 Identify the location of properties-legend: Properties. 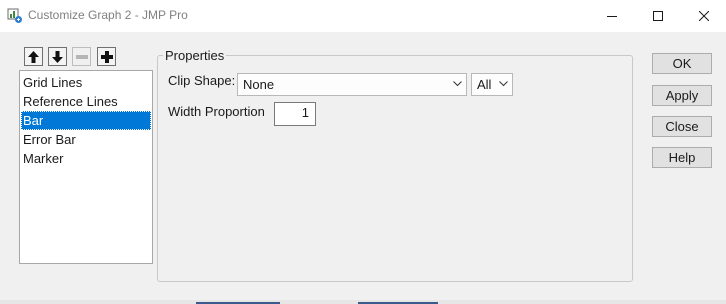
(195, 55).